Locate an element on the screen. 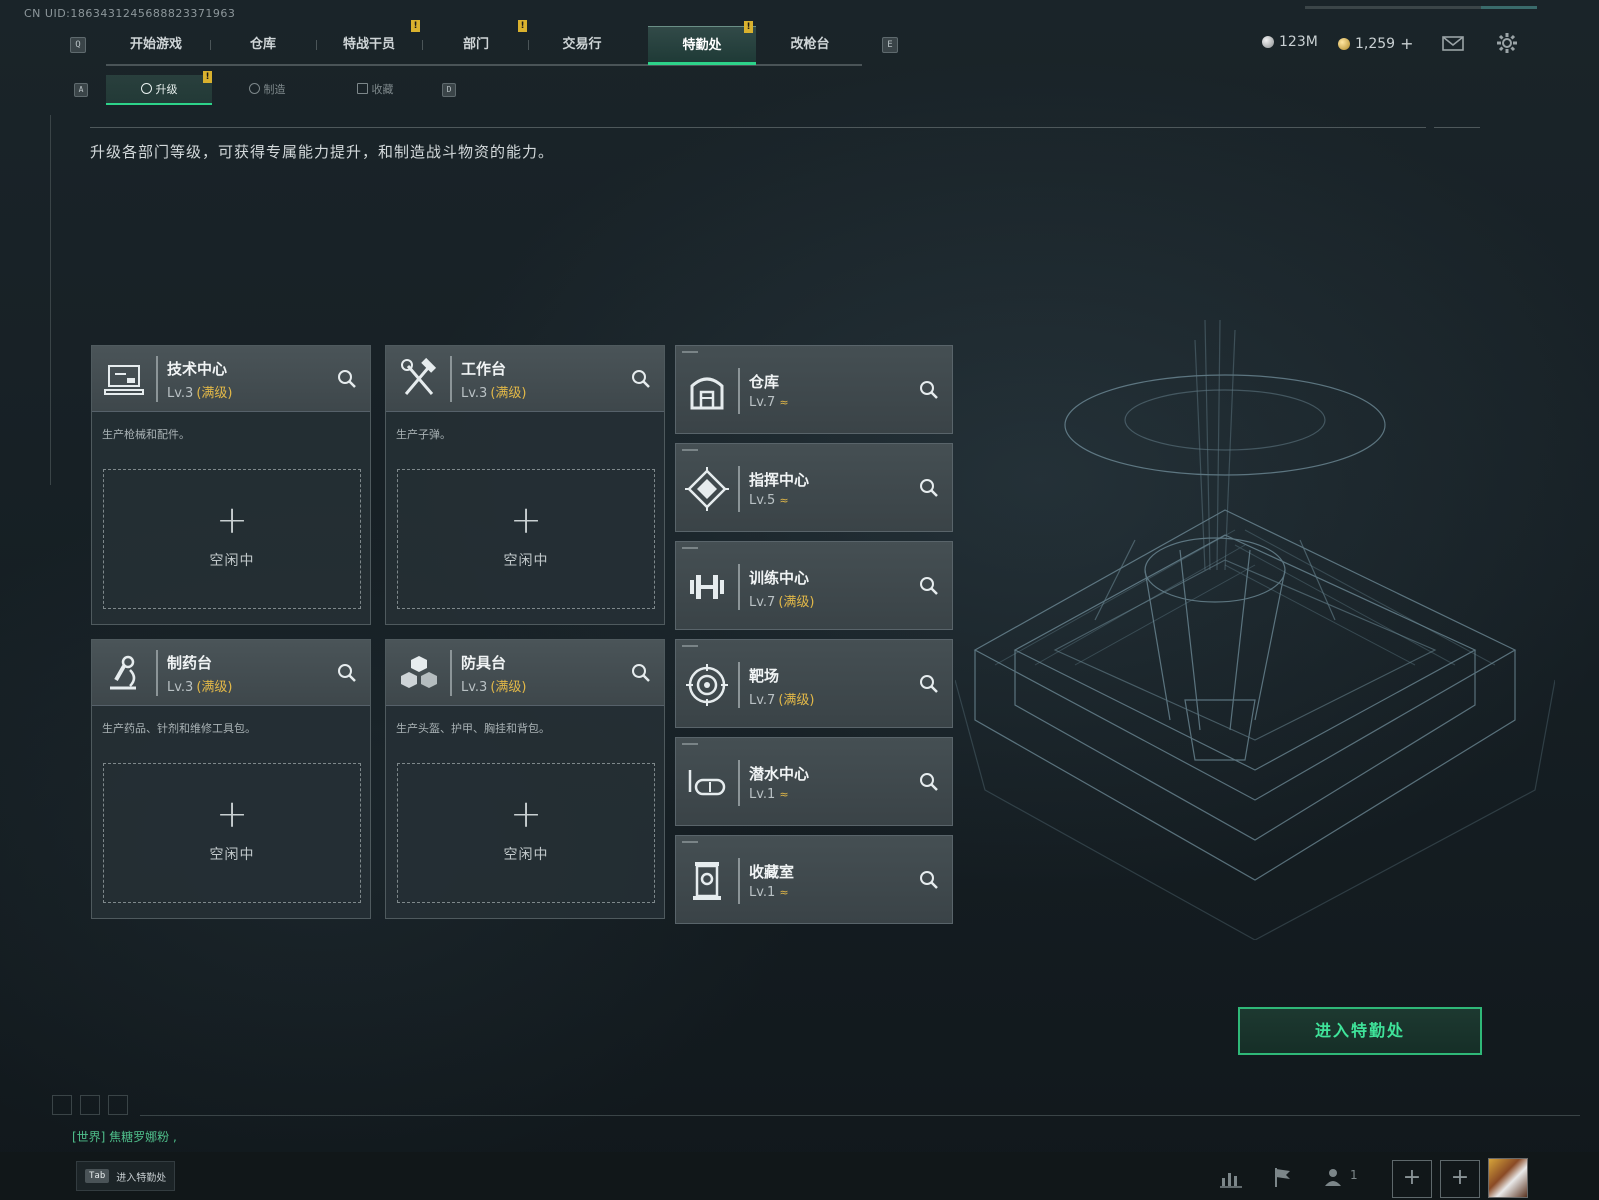 Image resolution: width=1599 pixels, height=1200 pixels. decor-square is located at coordinates (90, 1105).